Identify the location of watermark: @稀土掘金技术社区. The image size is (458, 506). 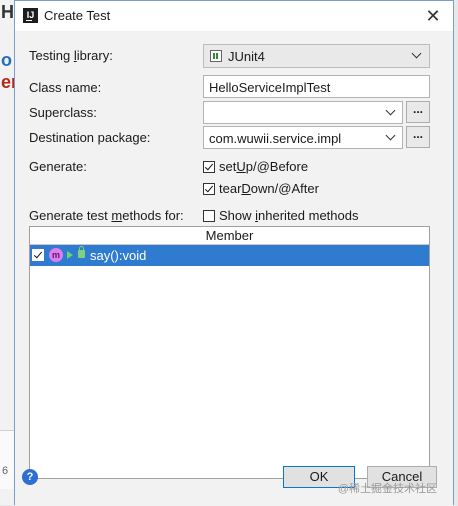
(387, 489).